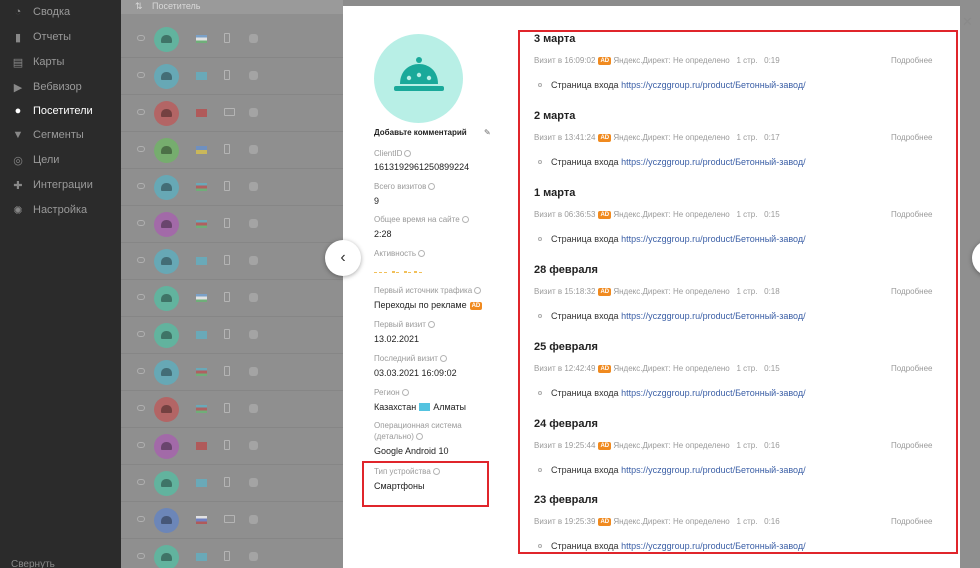  What do you see at coordinates (970, 284) in the screenshot?
I see `table-right-edge` at bounding box center [970, 284].